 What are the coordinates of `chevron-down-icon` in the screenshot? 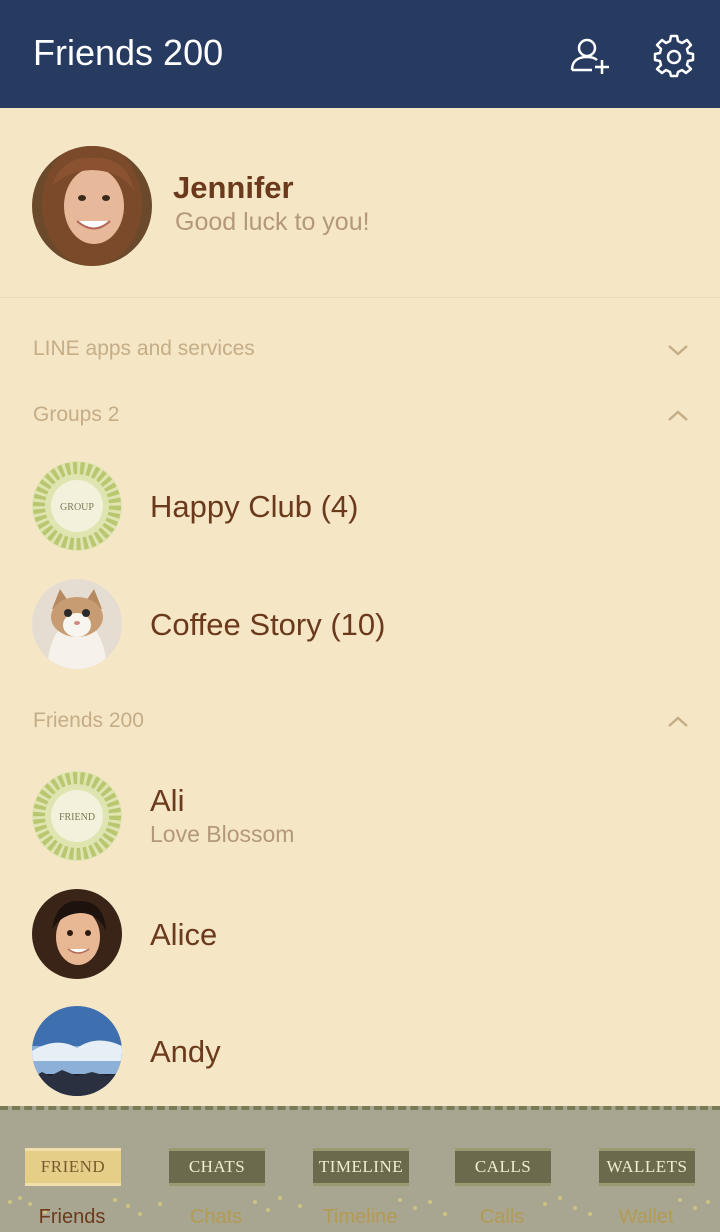 It's located at (678, 350).